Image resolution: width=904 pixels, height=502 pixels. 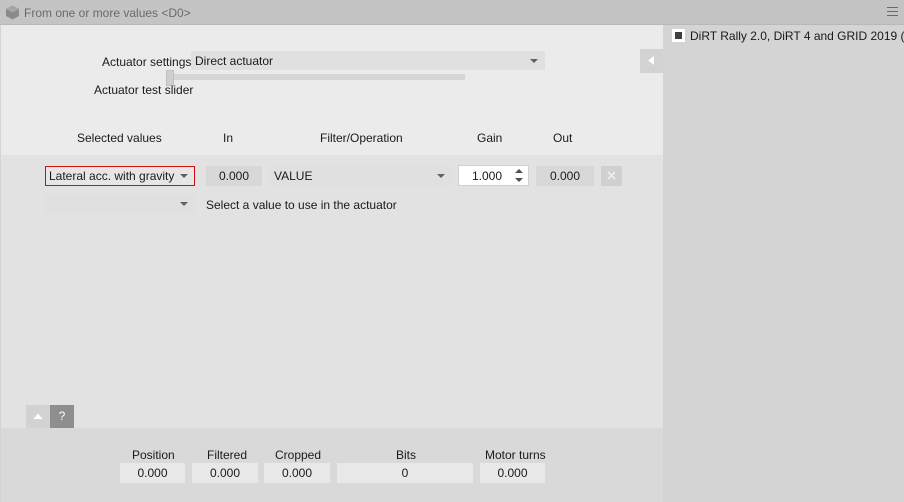 I want to click on spin-down-icon, so click(x=519, y=180).